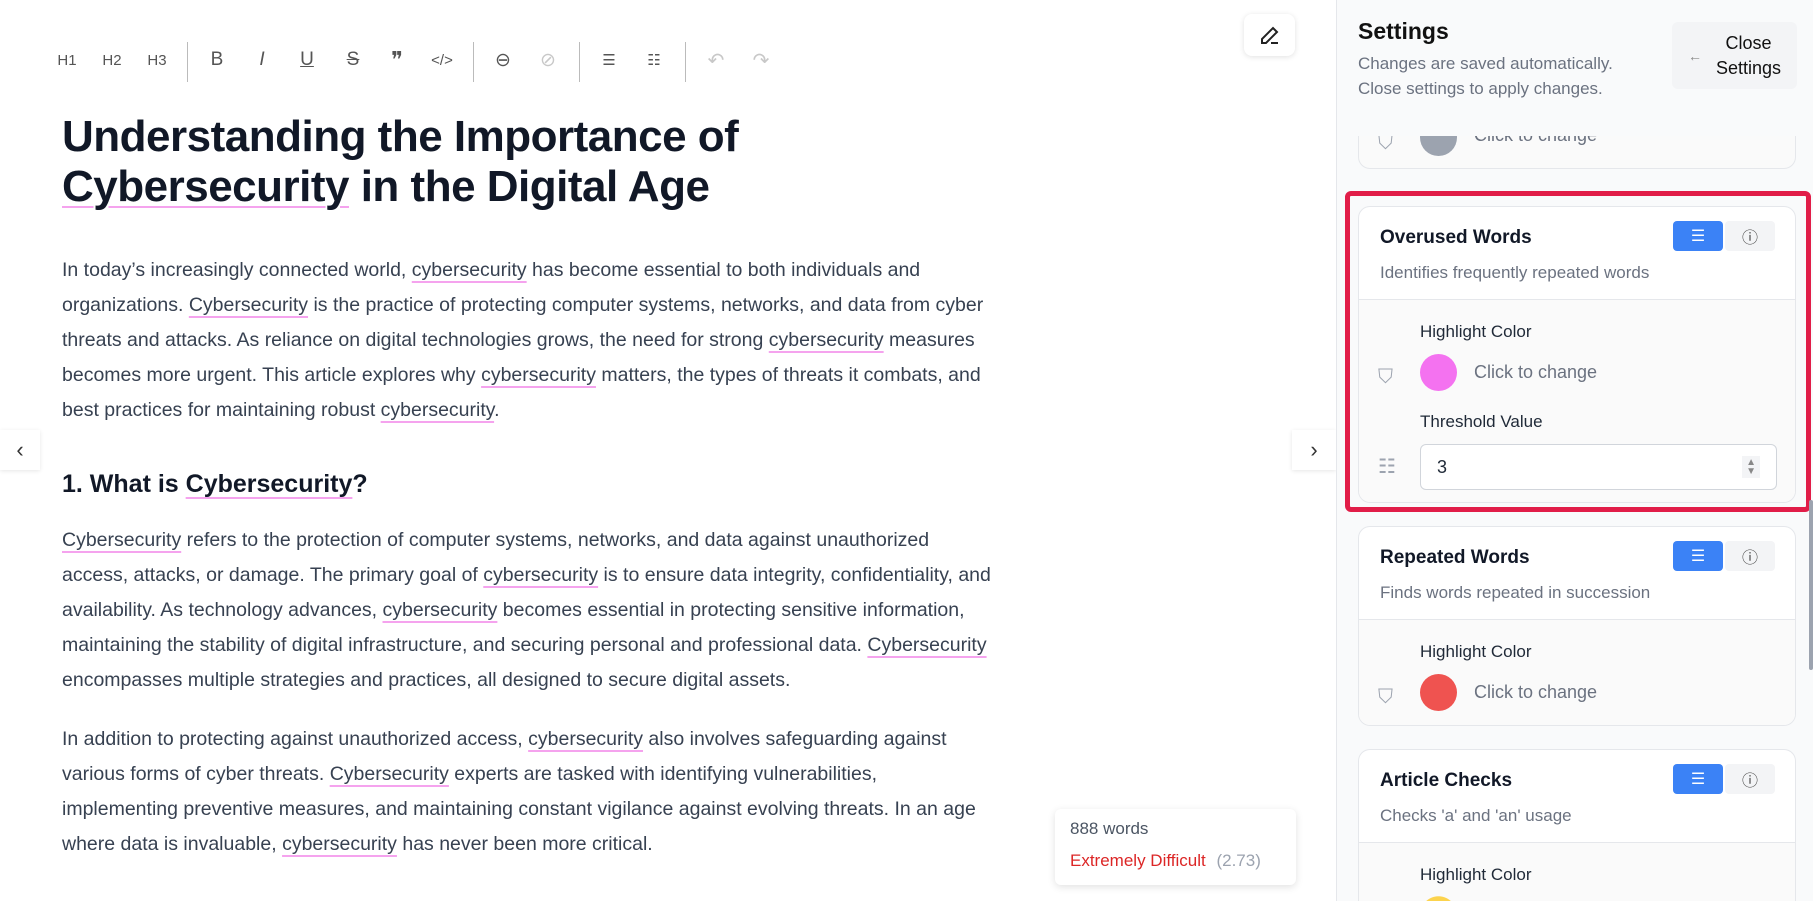 This screenshot has height=901, width=1813. What do you see at coordinates (221, 410) in the screenshot?
I see `text: best practices for maintaining robust` at bounding box center [221, 410].